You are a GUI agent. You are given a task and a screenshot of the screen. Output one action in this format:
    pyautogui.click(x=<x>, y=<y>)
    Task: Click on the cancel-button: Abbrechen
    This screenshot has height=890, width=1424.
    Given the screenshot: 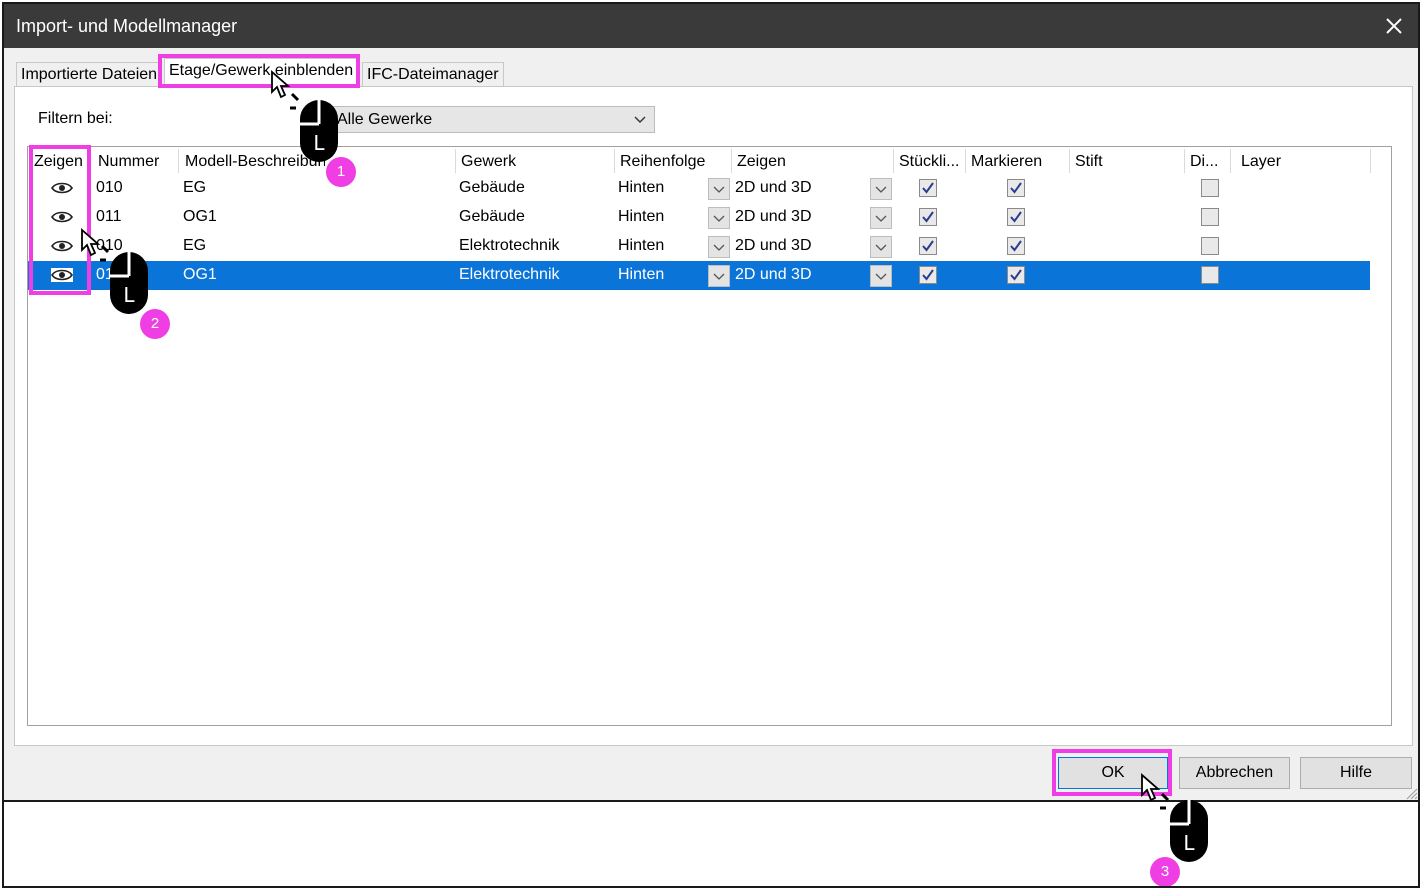 What is the action you would take?
    pyautogui.click(x=1234, y=773)
    